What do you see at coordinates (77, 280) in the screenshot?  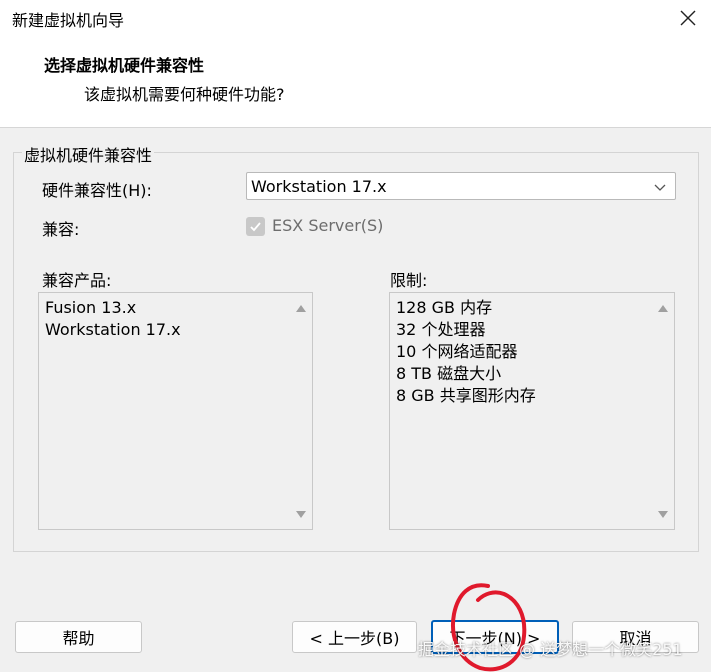 I see `products-label: 兼容产品:` at bounding box center [77, 280].